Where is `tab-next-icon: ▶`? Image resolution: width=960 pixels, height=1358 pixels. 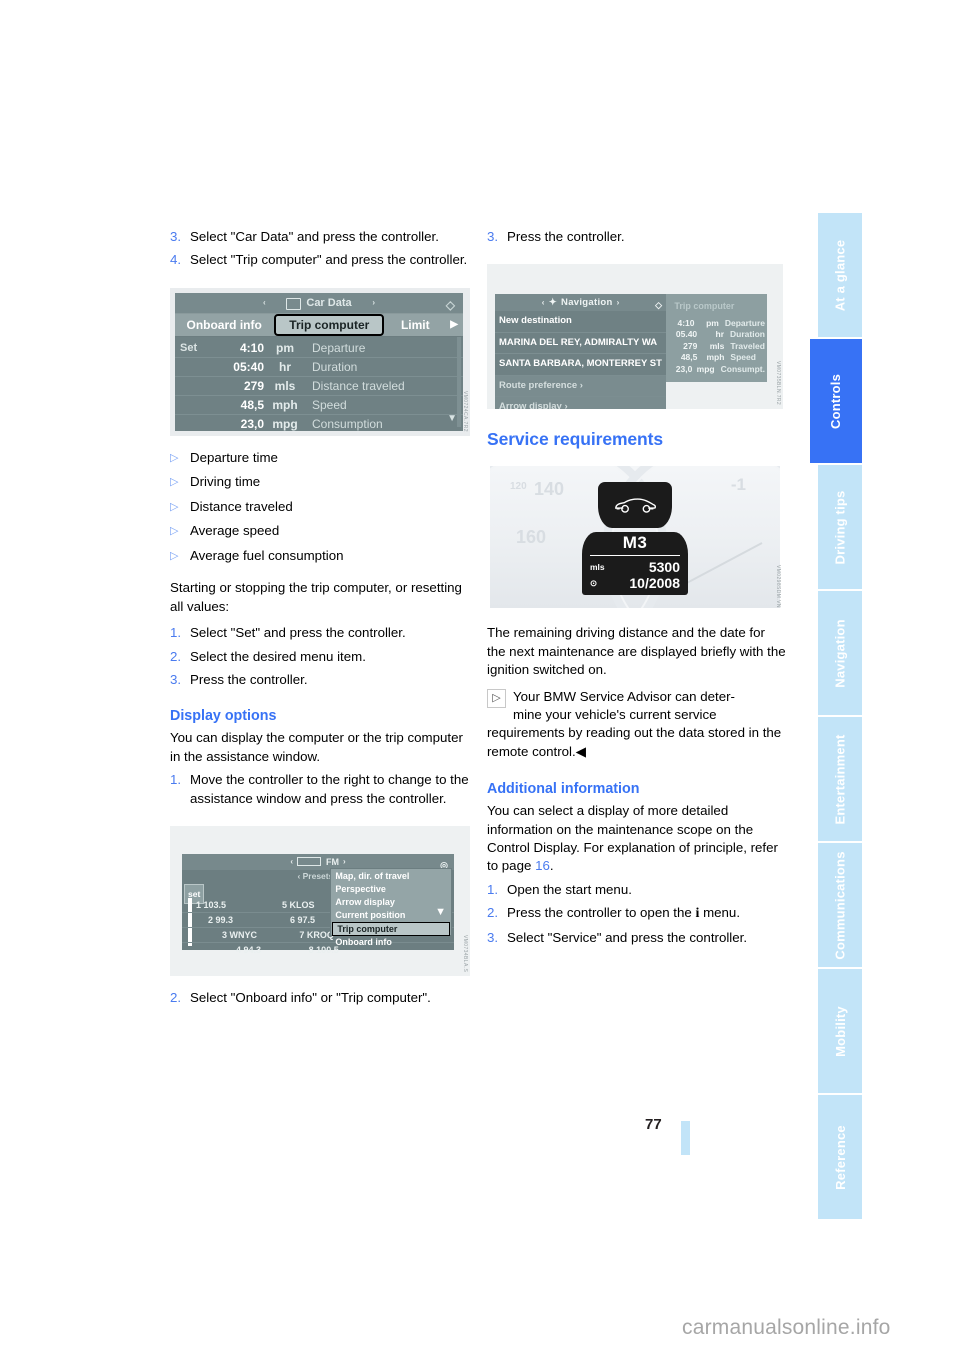 tab-next-icon: ▶ is located at coordinates (454, 324).